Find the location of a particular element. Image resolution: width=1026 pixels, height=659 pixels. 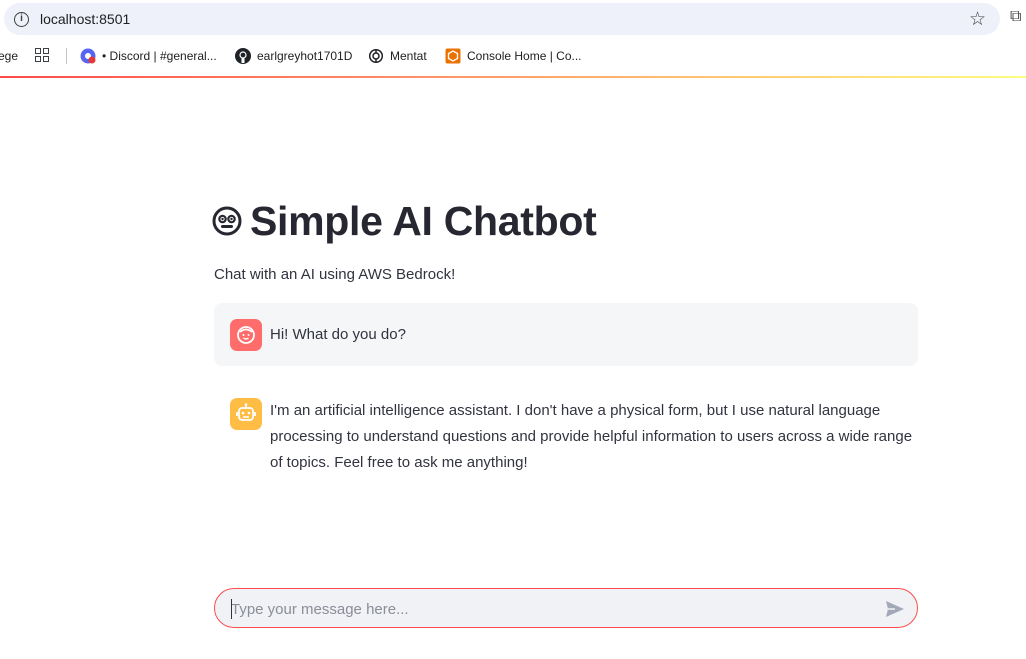

bookmark-github: earlgreyhot1701D is located at coordinates (293, 56).